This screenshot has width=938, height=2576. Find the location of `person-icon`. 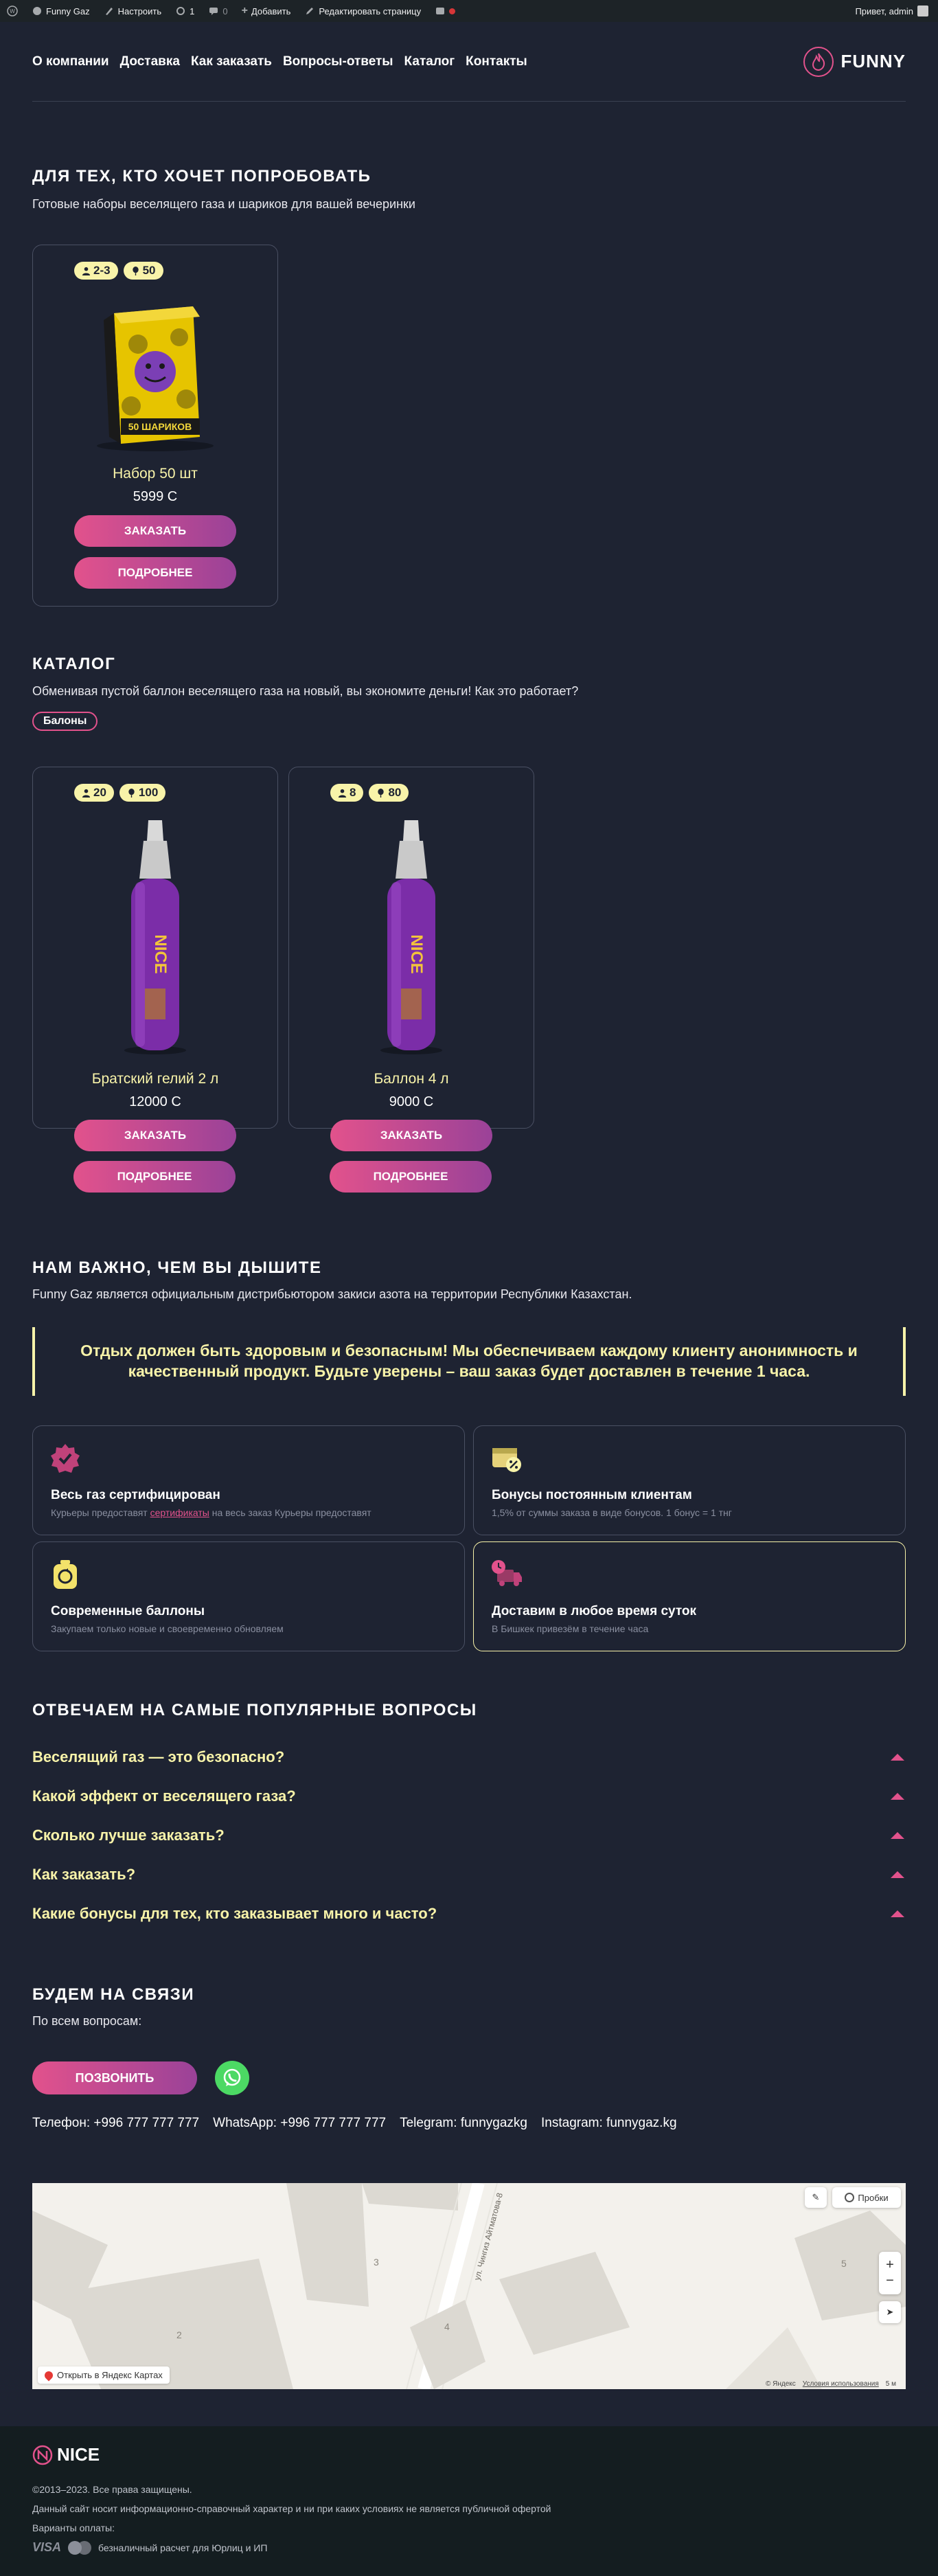

person-icon is located at coordinates (86, 271).